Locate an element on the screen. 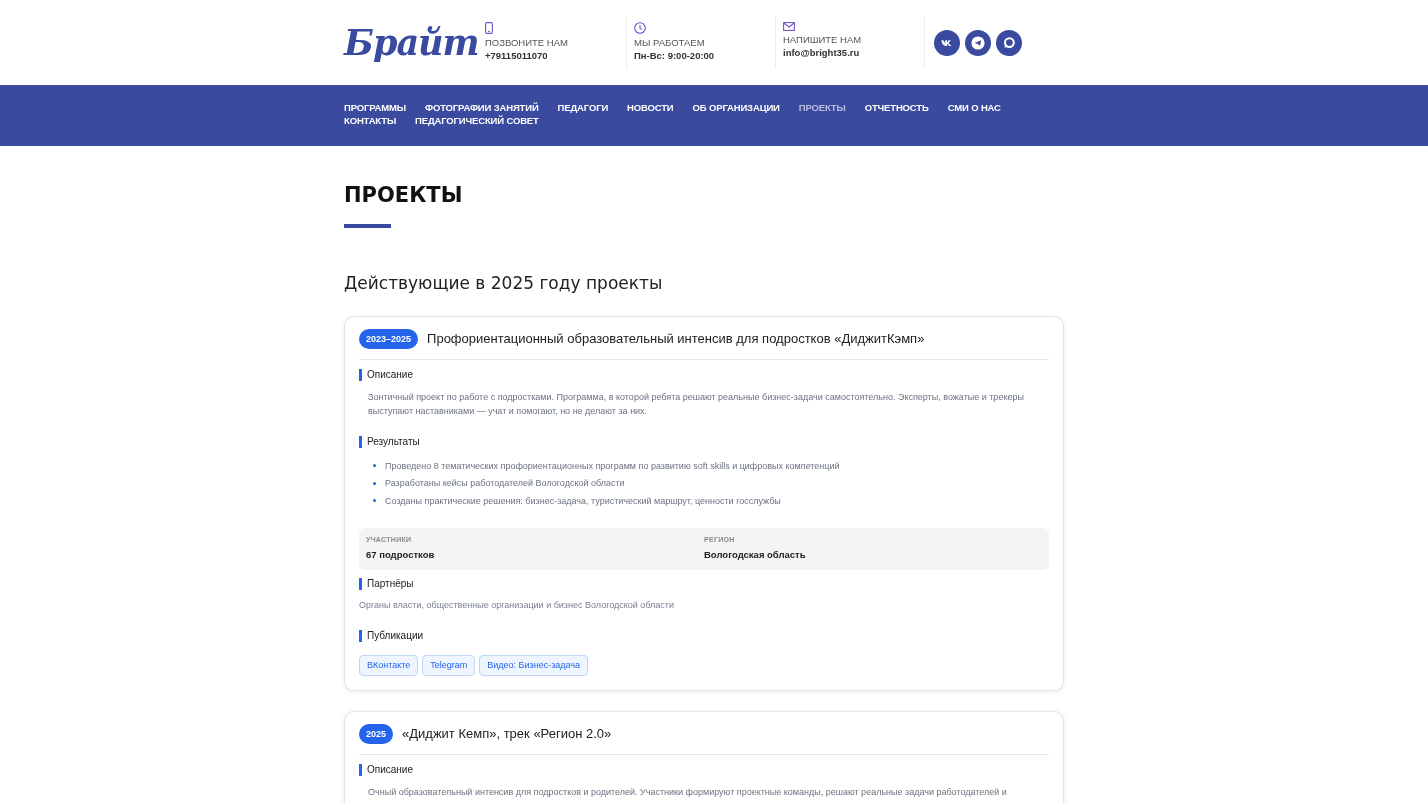 This screenshot has width=1428, height=803. logo: Брайт is located at coordinates (414, 42).